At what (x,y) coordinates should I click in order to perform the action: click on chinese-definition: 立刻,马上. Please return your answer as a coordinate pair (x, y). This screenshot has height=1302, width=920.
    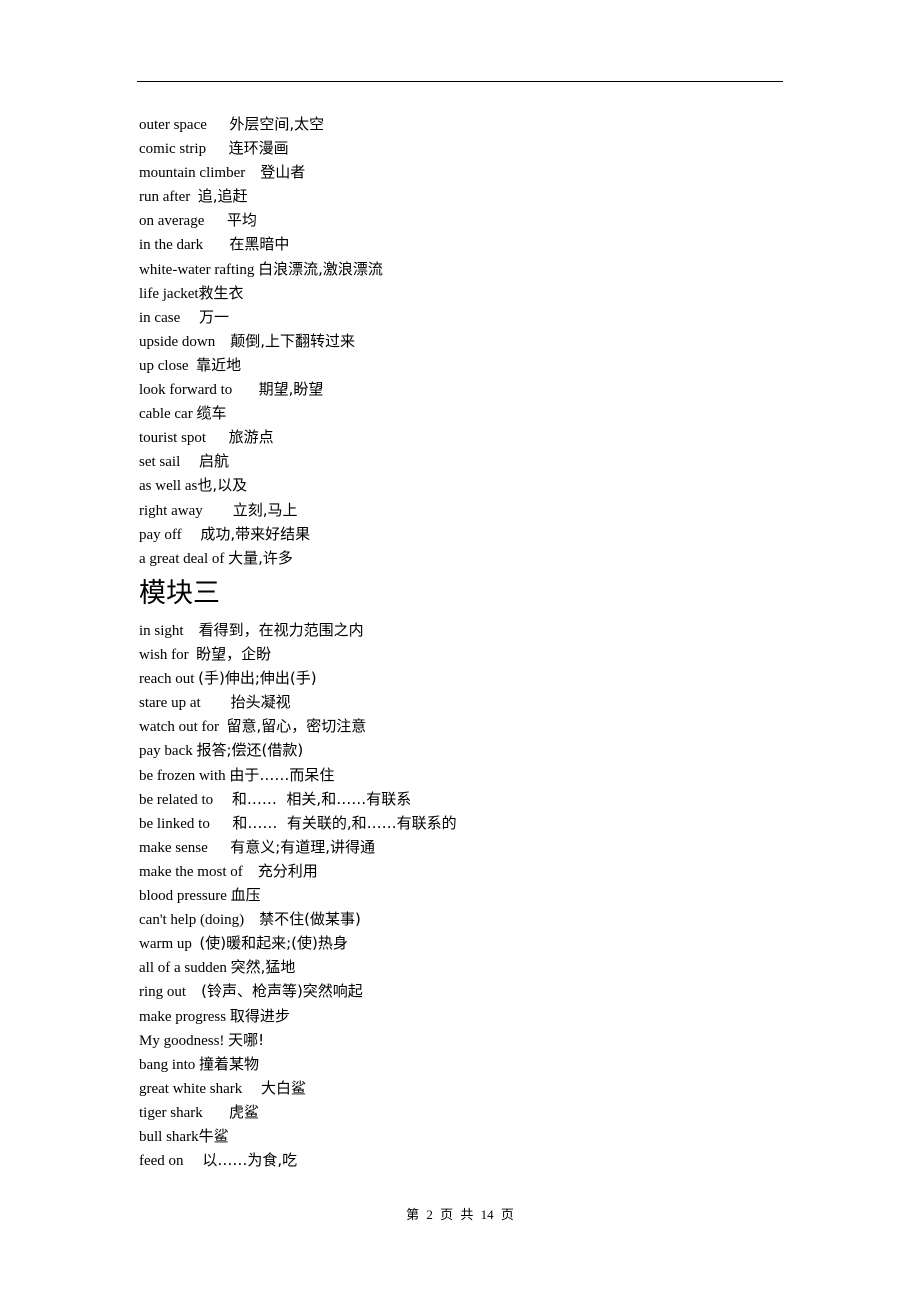
    Looking at the image, I should click on (265, 509).